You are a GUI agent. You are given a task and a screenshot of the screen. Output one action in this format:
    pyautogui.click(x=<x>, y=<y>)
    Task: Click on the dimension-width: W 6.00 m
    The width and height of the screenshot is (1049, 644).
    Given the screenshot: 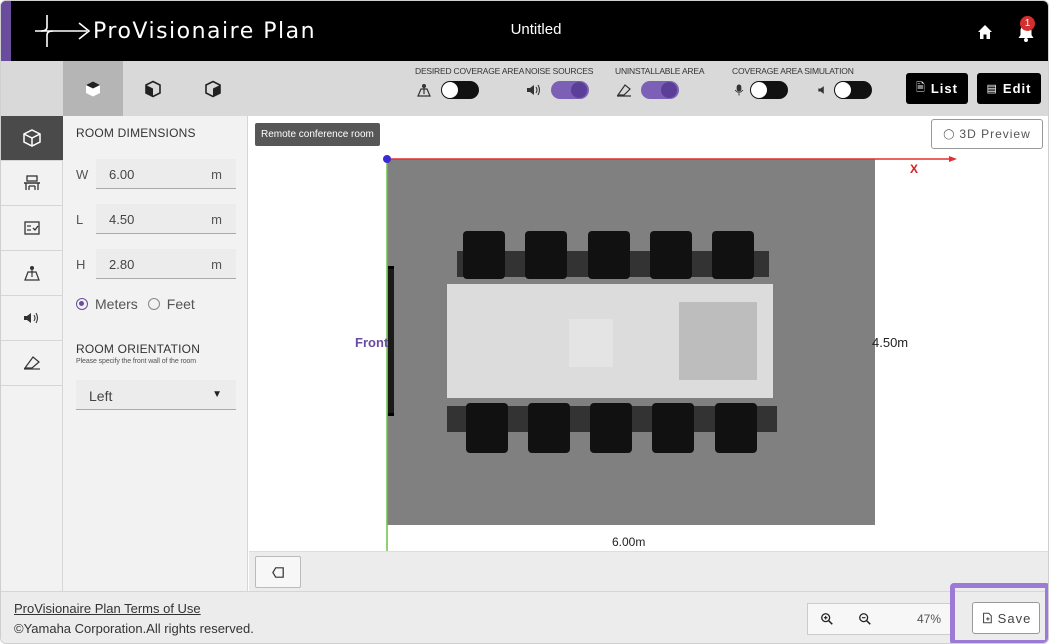 What is the action you would take?
    pyautogui.click(x=156, y=174)
    